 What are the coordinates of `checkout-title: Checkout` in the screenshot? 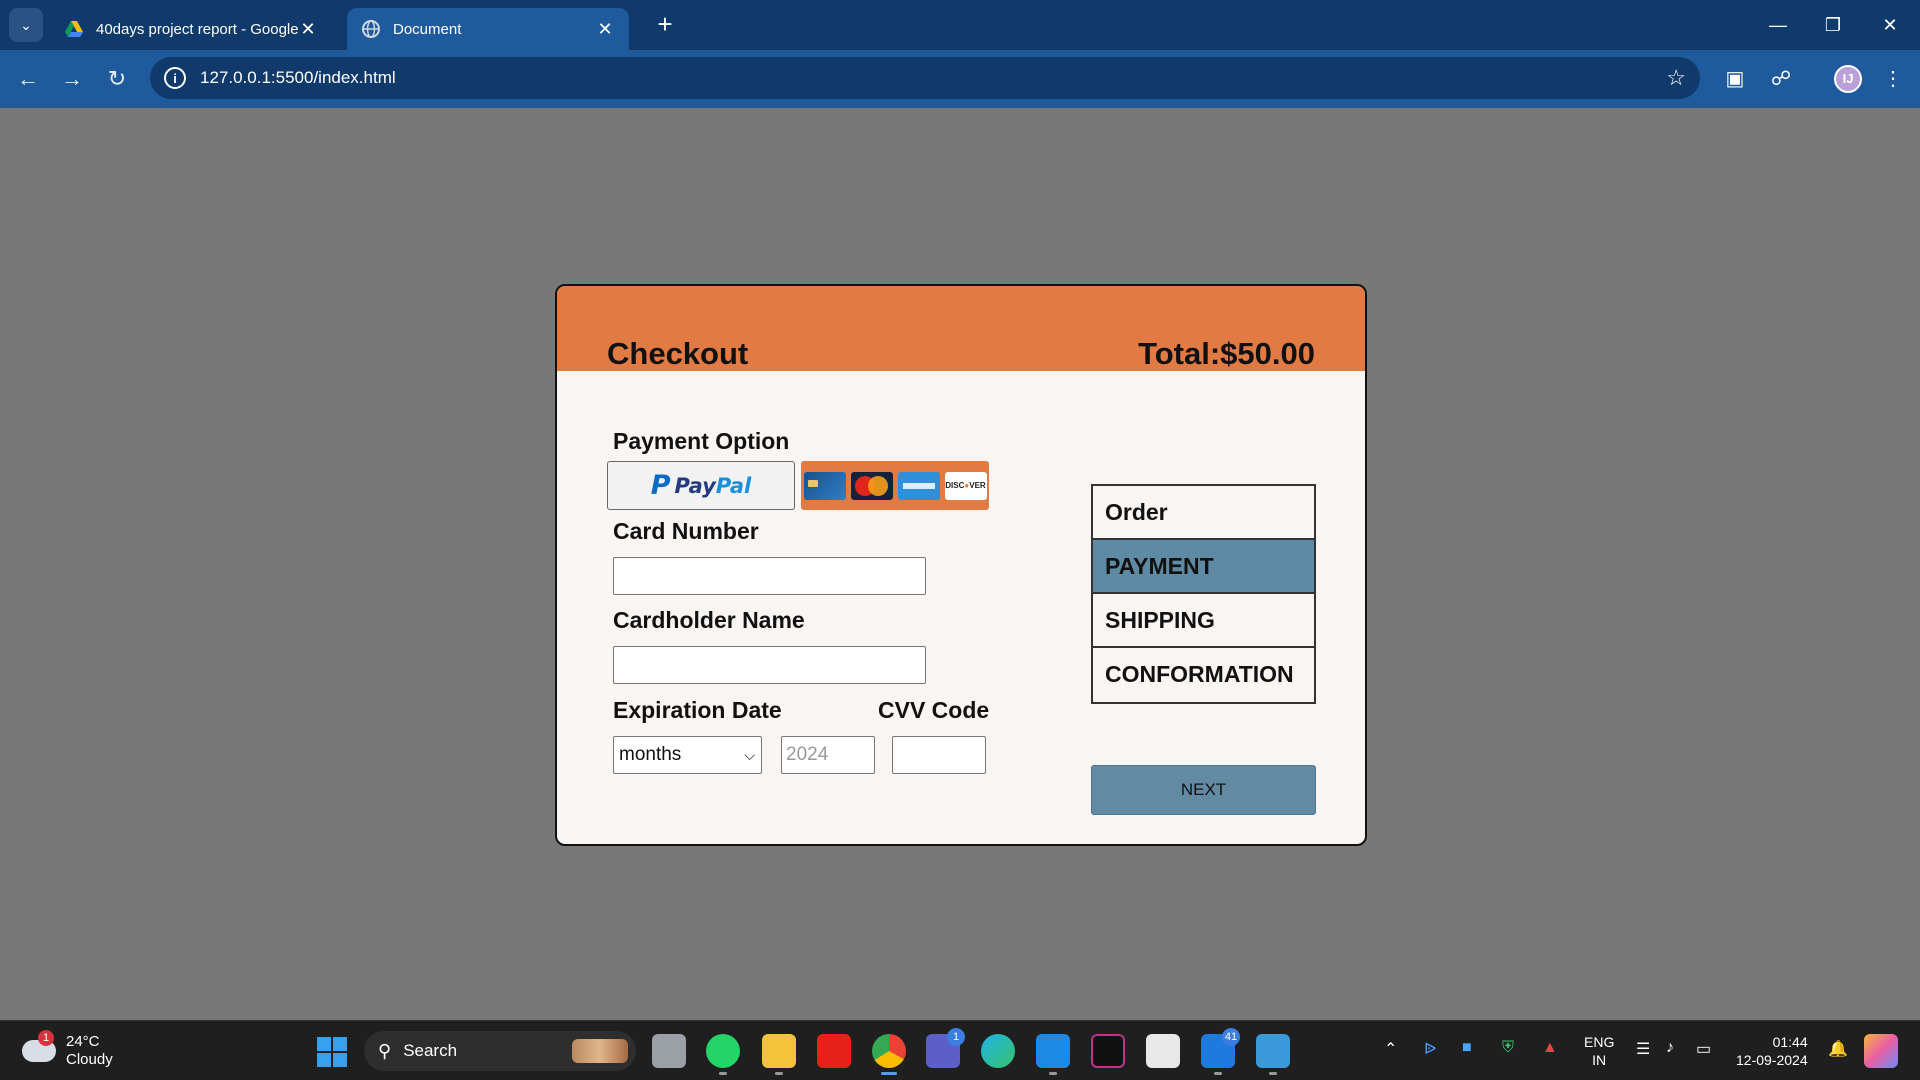 It's located at (678, 353).